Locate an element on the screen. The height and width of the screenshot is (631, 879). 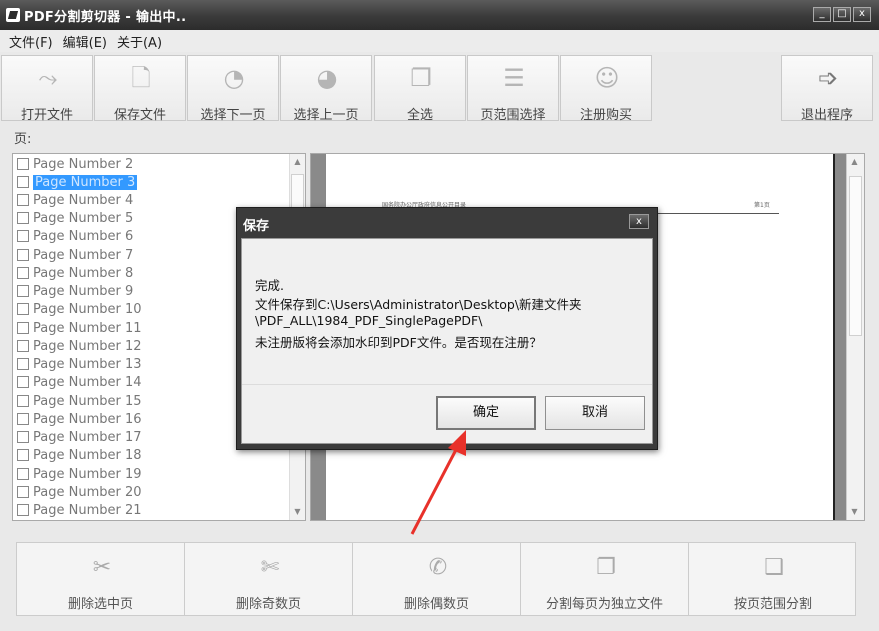
page-list-item: Page Number 15 is located at coordinates (78, 401).